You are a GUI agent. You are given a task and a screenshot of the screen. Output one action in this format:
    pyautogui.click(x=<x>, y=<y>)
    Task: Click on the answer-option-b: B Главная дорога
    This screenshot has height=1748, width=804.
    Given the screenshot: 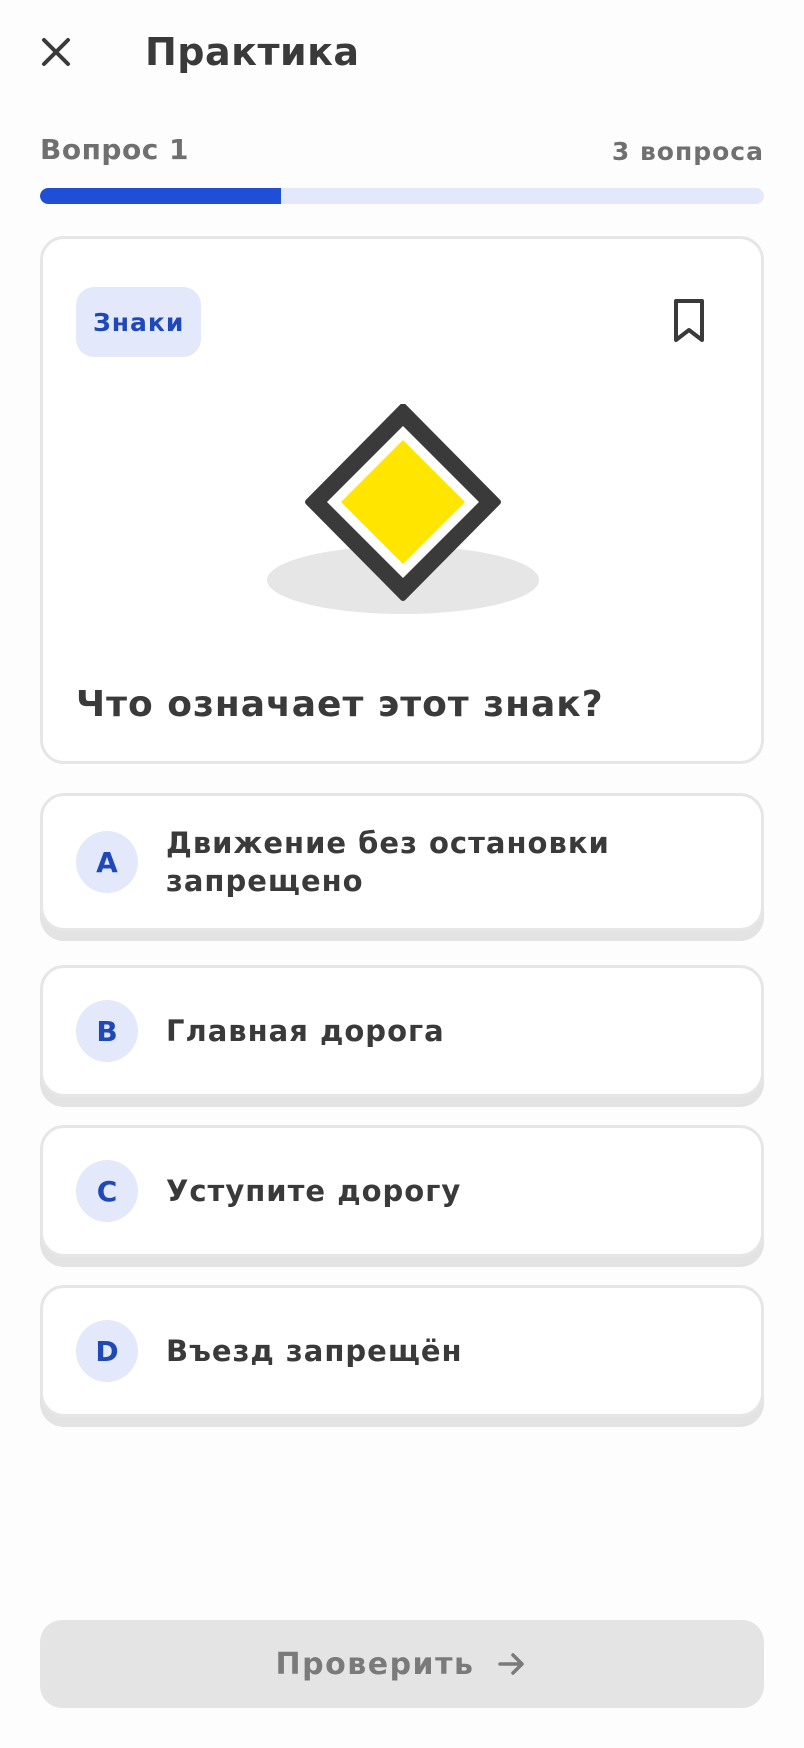 What is the action you would take?
    pyautogui.click(x=402, y=1031)
    